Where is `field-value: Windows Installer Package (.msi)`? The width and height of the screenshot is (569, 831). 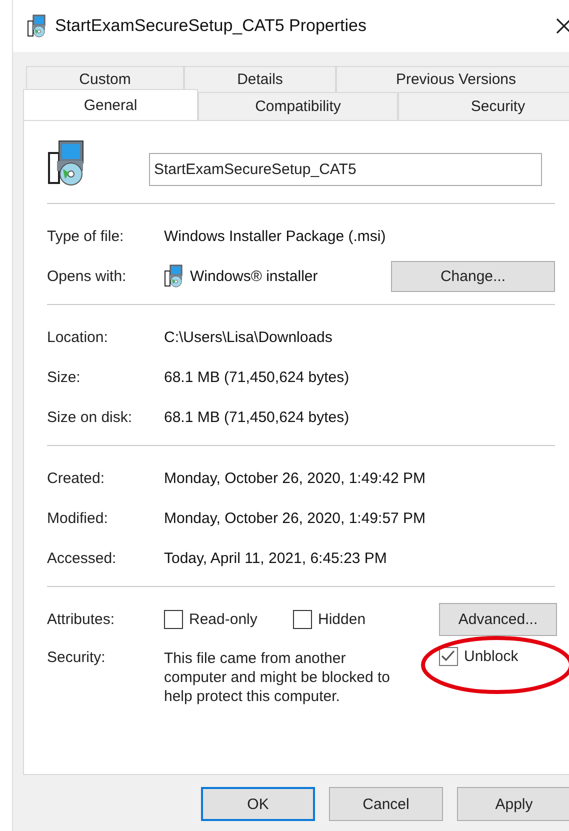 field-value: Windows Installer Package (.msi) is located at coordinates (275, 236).